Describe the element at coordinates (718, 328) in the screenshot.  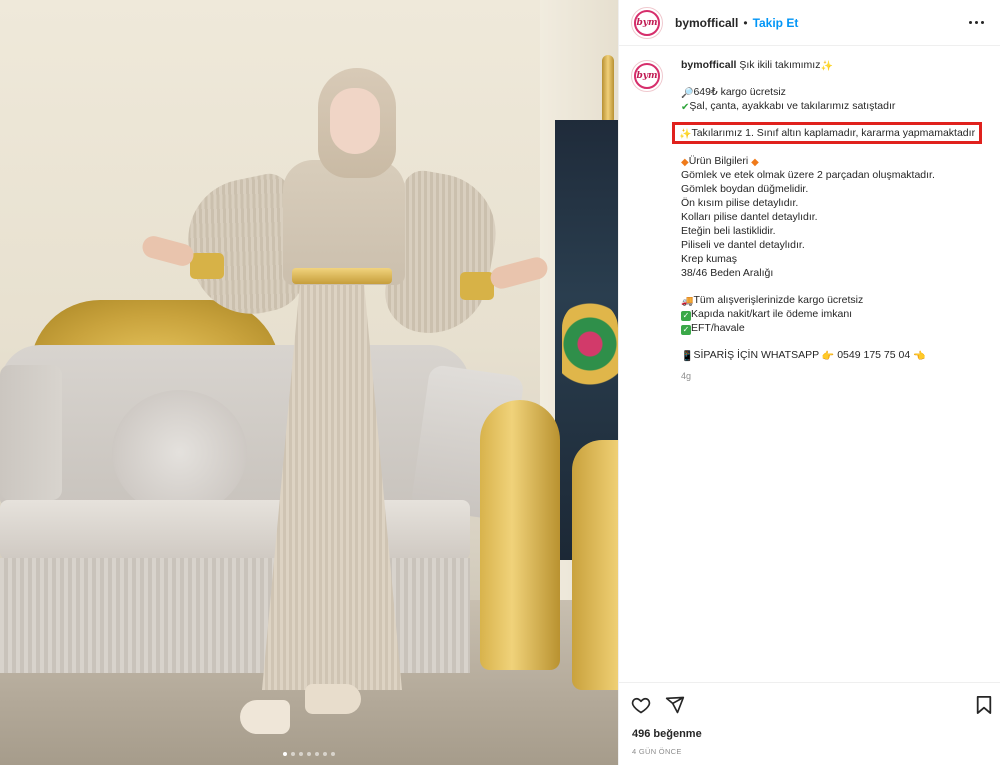
I see `caption-payment-2: EFT/havale` at that location.